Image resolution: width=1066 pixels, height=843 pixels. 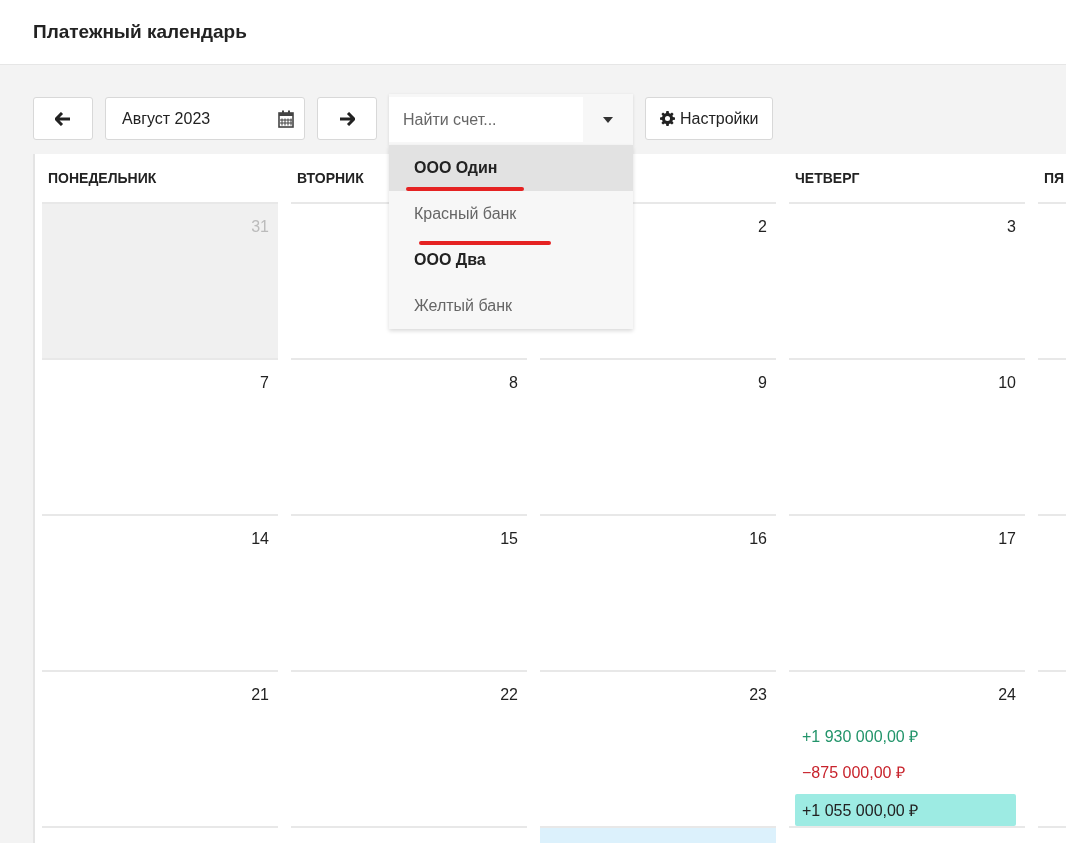 I want to click on day-cell: 21, so click(x=160, y=750).